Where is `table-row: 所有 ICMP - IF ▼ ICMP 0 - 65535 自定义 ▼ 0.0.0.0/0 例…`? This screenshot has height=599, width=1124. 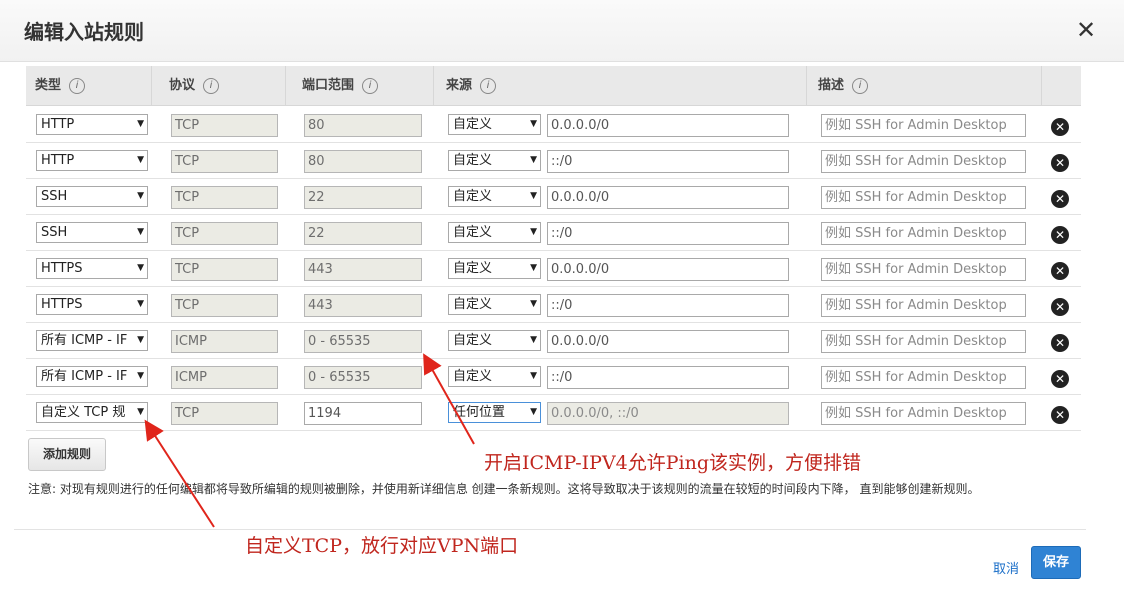
table-row: 所有 ICMP - IF ▼ ICMP 0 - 65535 自定义 ▼ 0.0.0.0/0 例… is located at coordinates (553, 341).